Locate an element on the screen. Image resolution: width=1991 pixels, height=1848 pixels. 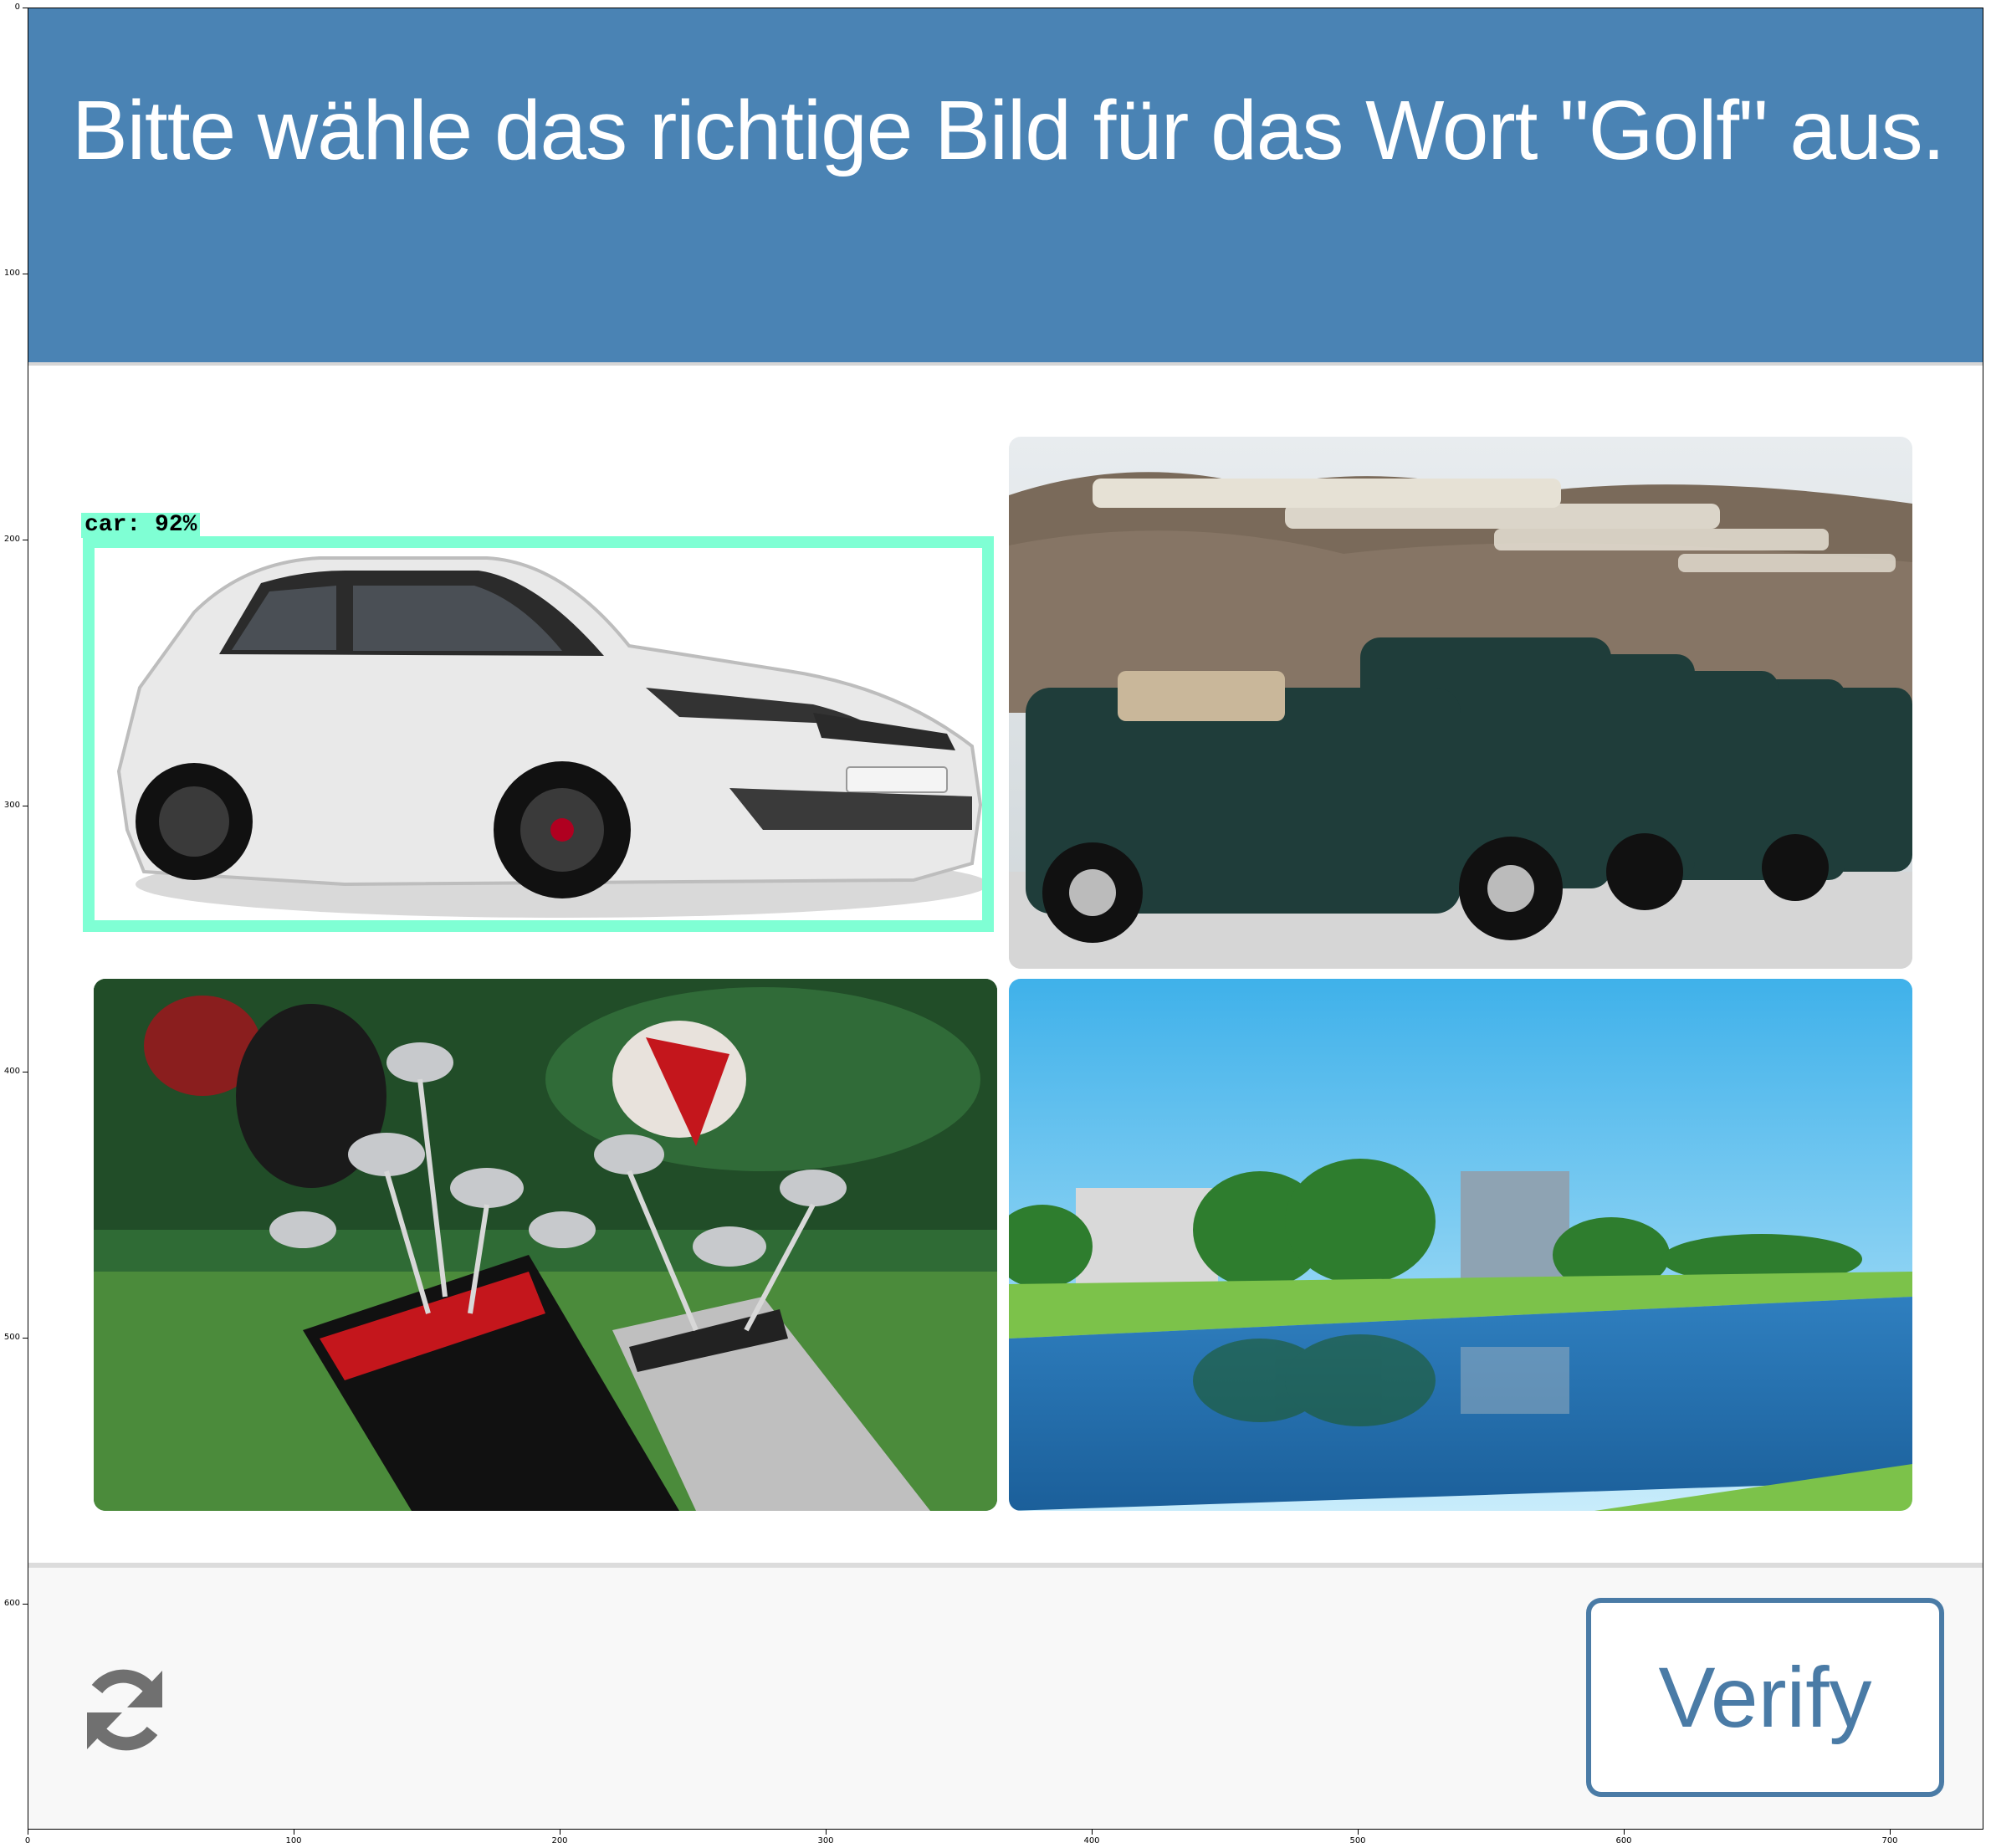
golf-course-image is located at coordinates (1460, 1245).